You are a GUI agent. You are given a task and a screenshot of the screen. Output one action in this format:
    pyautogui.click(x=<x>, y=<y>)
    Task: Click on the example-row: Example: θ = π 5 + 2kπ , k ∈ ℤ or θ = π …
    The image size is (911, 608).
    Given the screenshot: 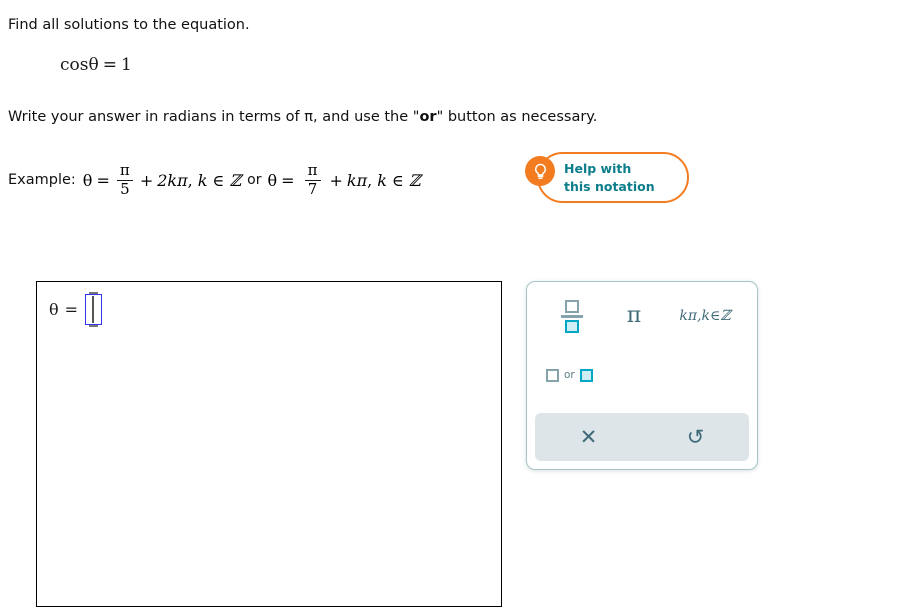 What is the action you would take?
    pyautogui.click(x=214, y=179)
    